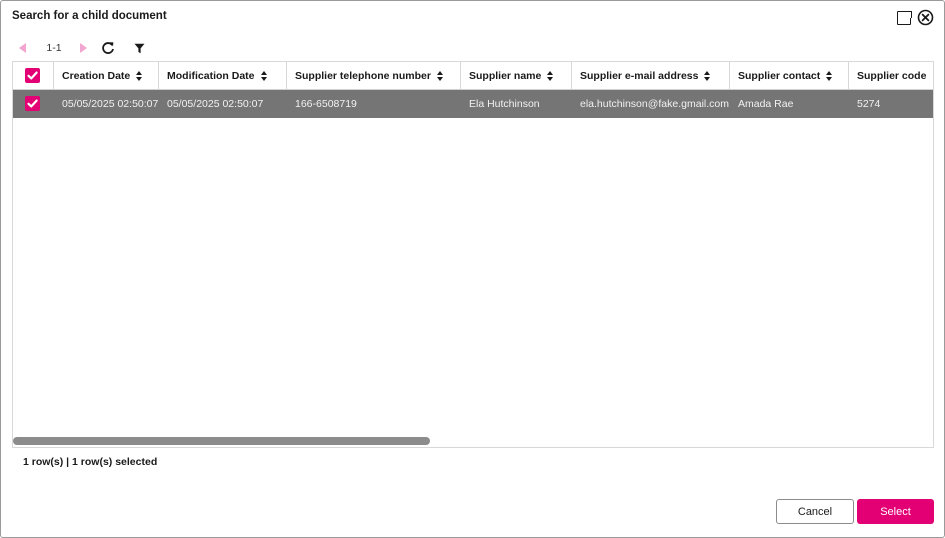  What do you see at coordinates (221, 441) in the screenshot?
I see `scrollbar-thumb` at bounding box center [221, 441].